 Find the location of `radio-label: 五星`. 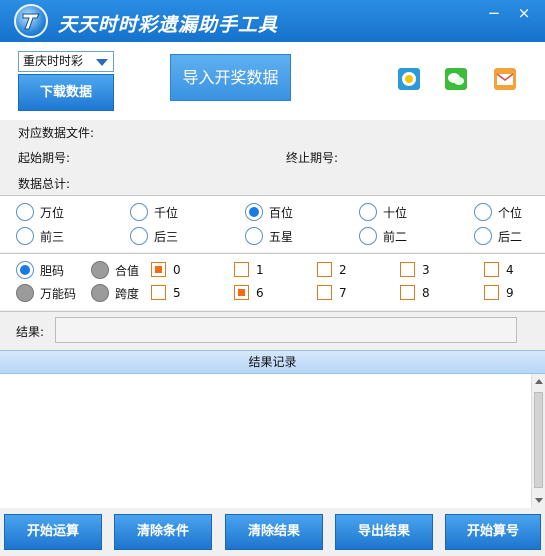

radio-label: 五星 is located at coordinates (281, 236).